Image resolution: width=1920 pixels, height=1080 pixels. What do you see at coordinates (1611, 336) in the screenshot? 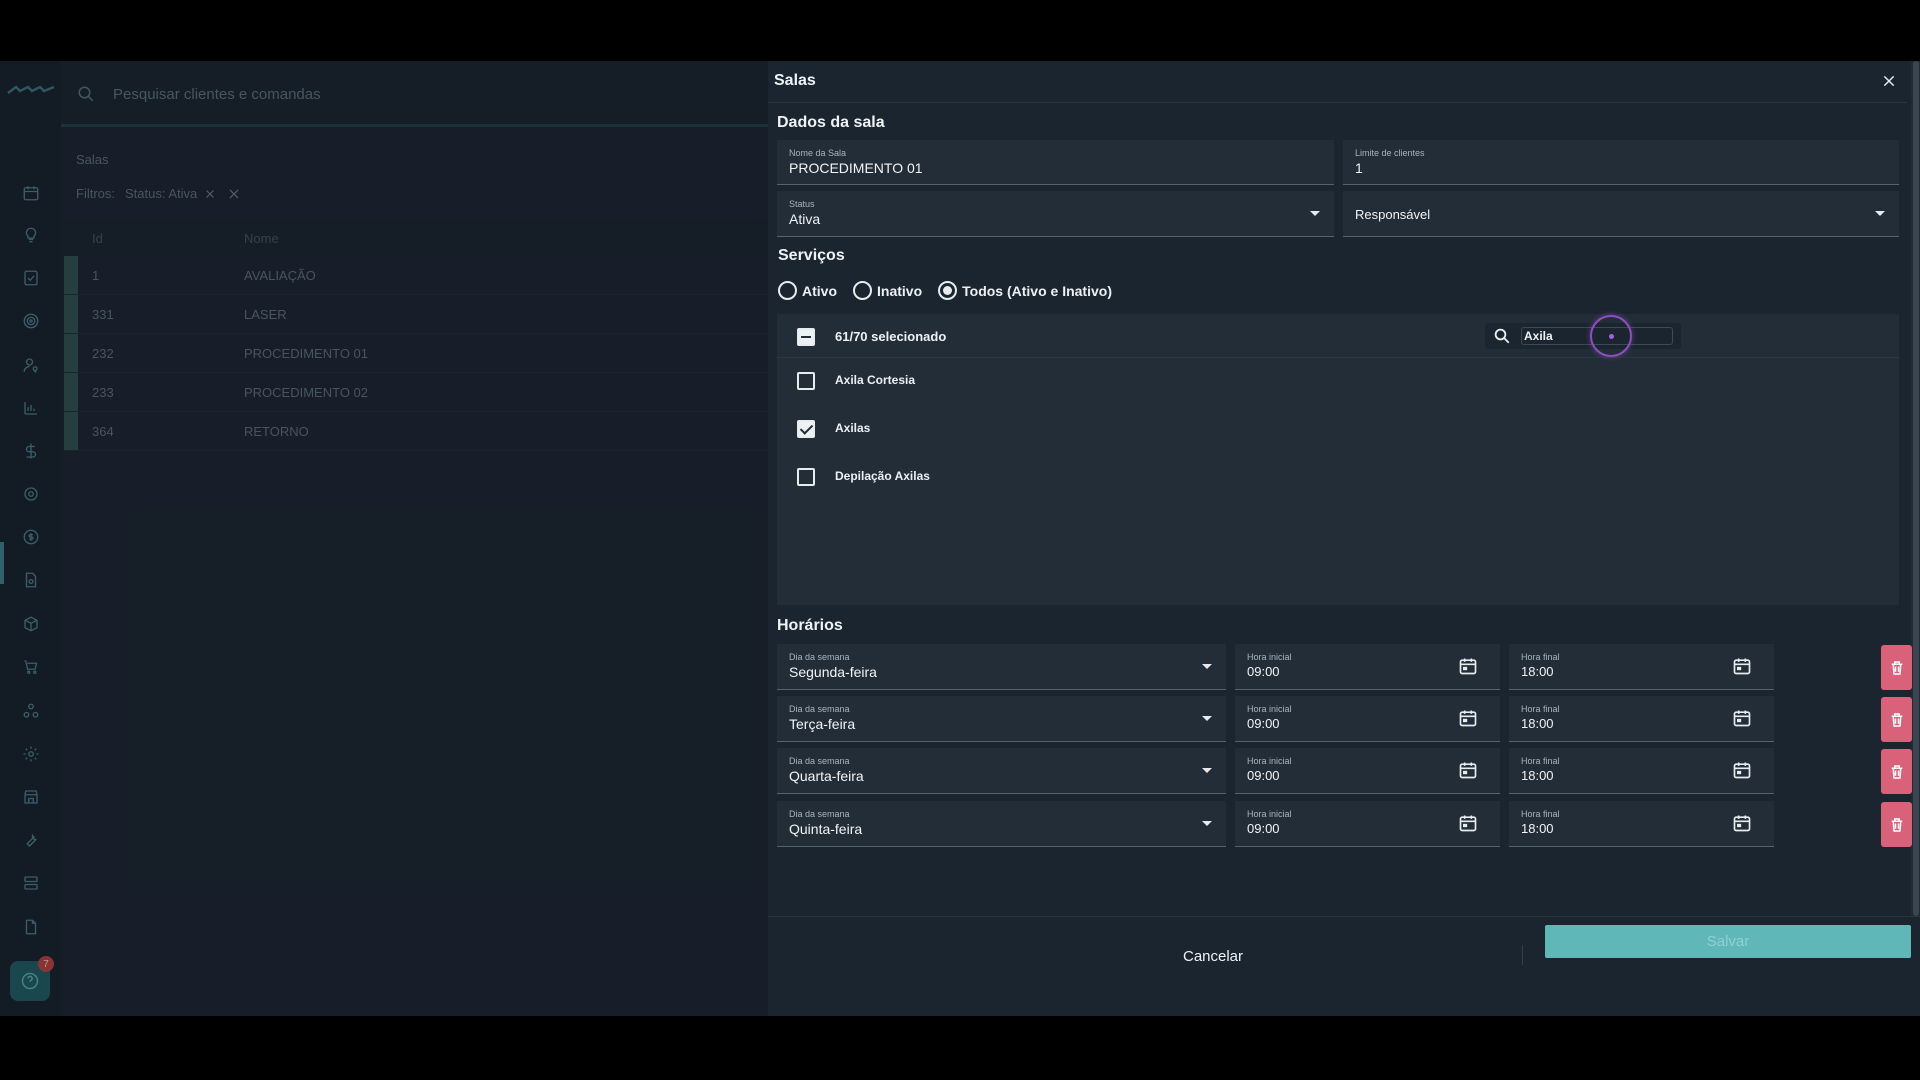
I see `cursor-dot` at bounding box center [1611, 336].